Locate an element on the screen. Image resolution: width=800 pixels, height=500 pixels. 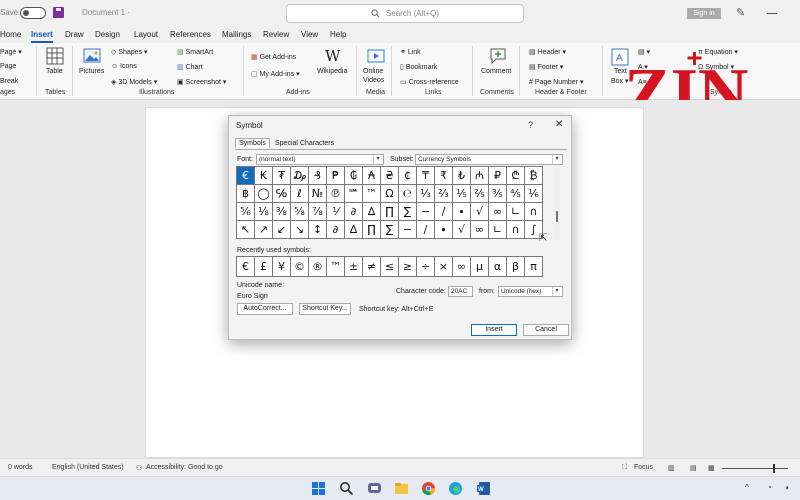
tab-references: References is located at coordinates (190, 34).